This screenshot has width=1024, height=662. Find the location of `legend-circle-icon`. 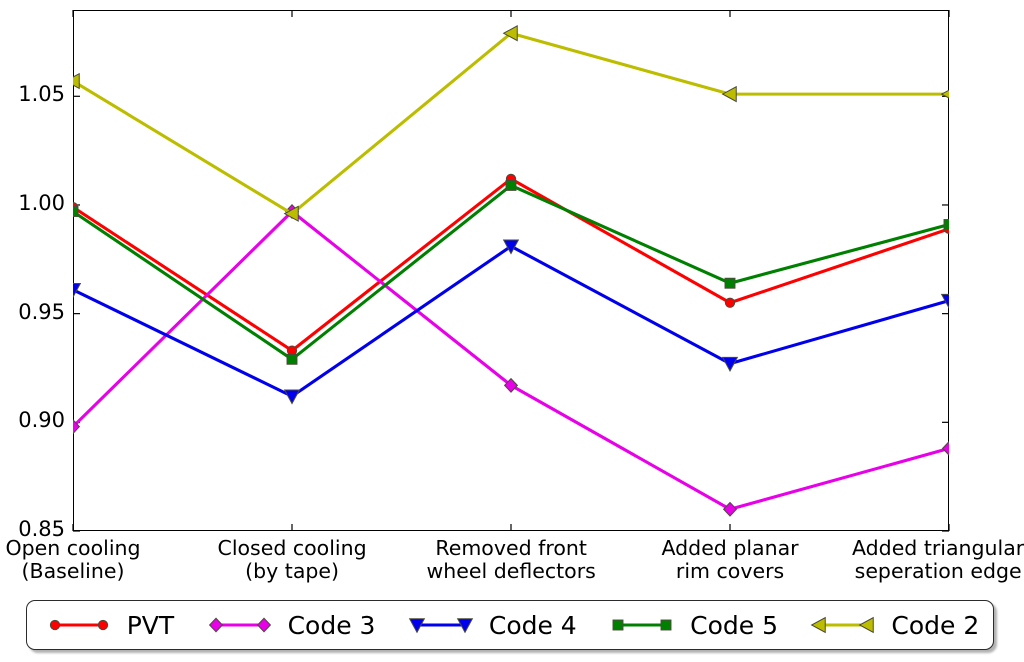

legend-circle-icon is located at coordinates (79, 625).